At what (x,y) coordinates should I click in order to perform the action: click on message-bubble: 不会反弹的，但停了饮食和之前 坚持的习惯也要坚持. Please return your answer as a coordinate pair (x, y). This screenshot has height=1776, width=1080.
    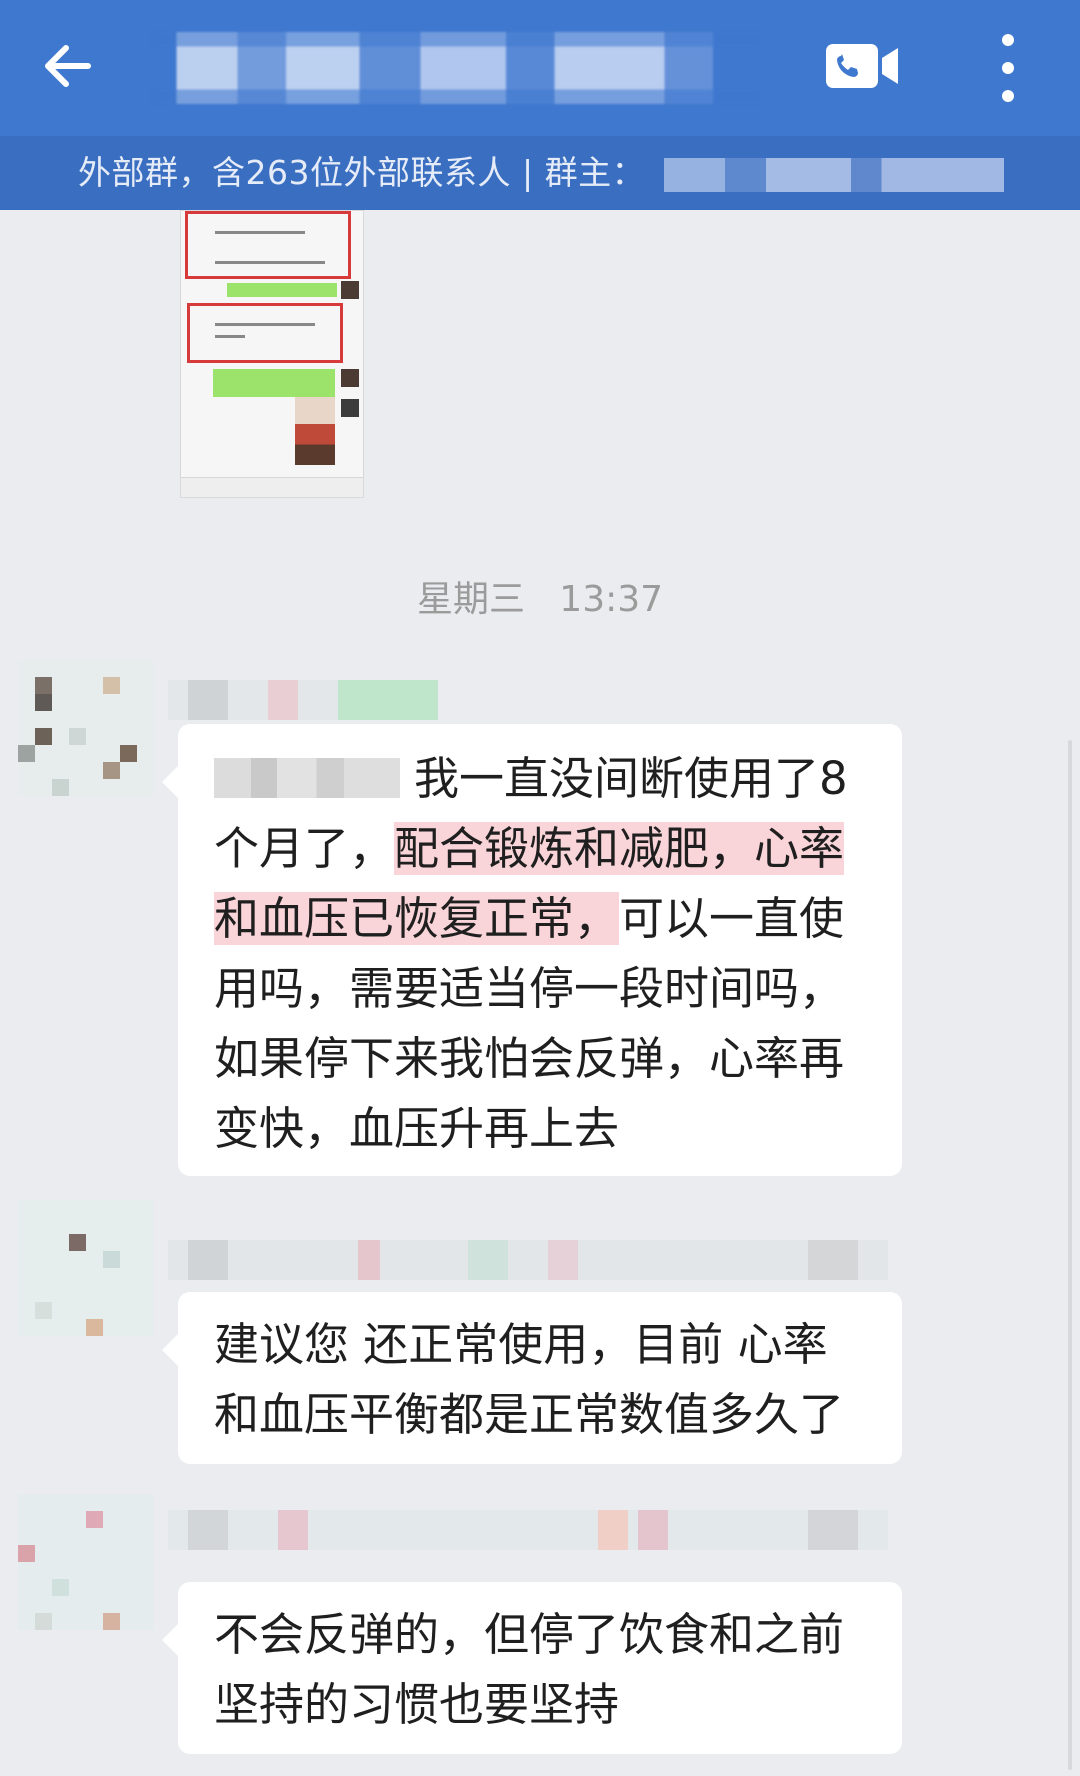
    Looking at the image, I should click on (532, 1668).